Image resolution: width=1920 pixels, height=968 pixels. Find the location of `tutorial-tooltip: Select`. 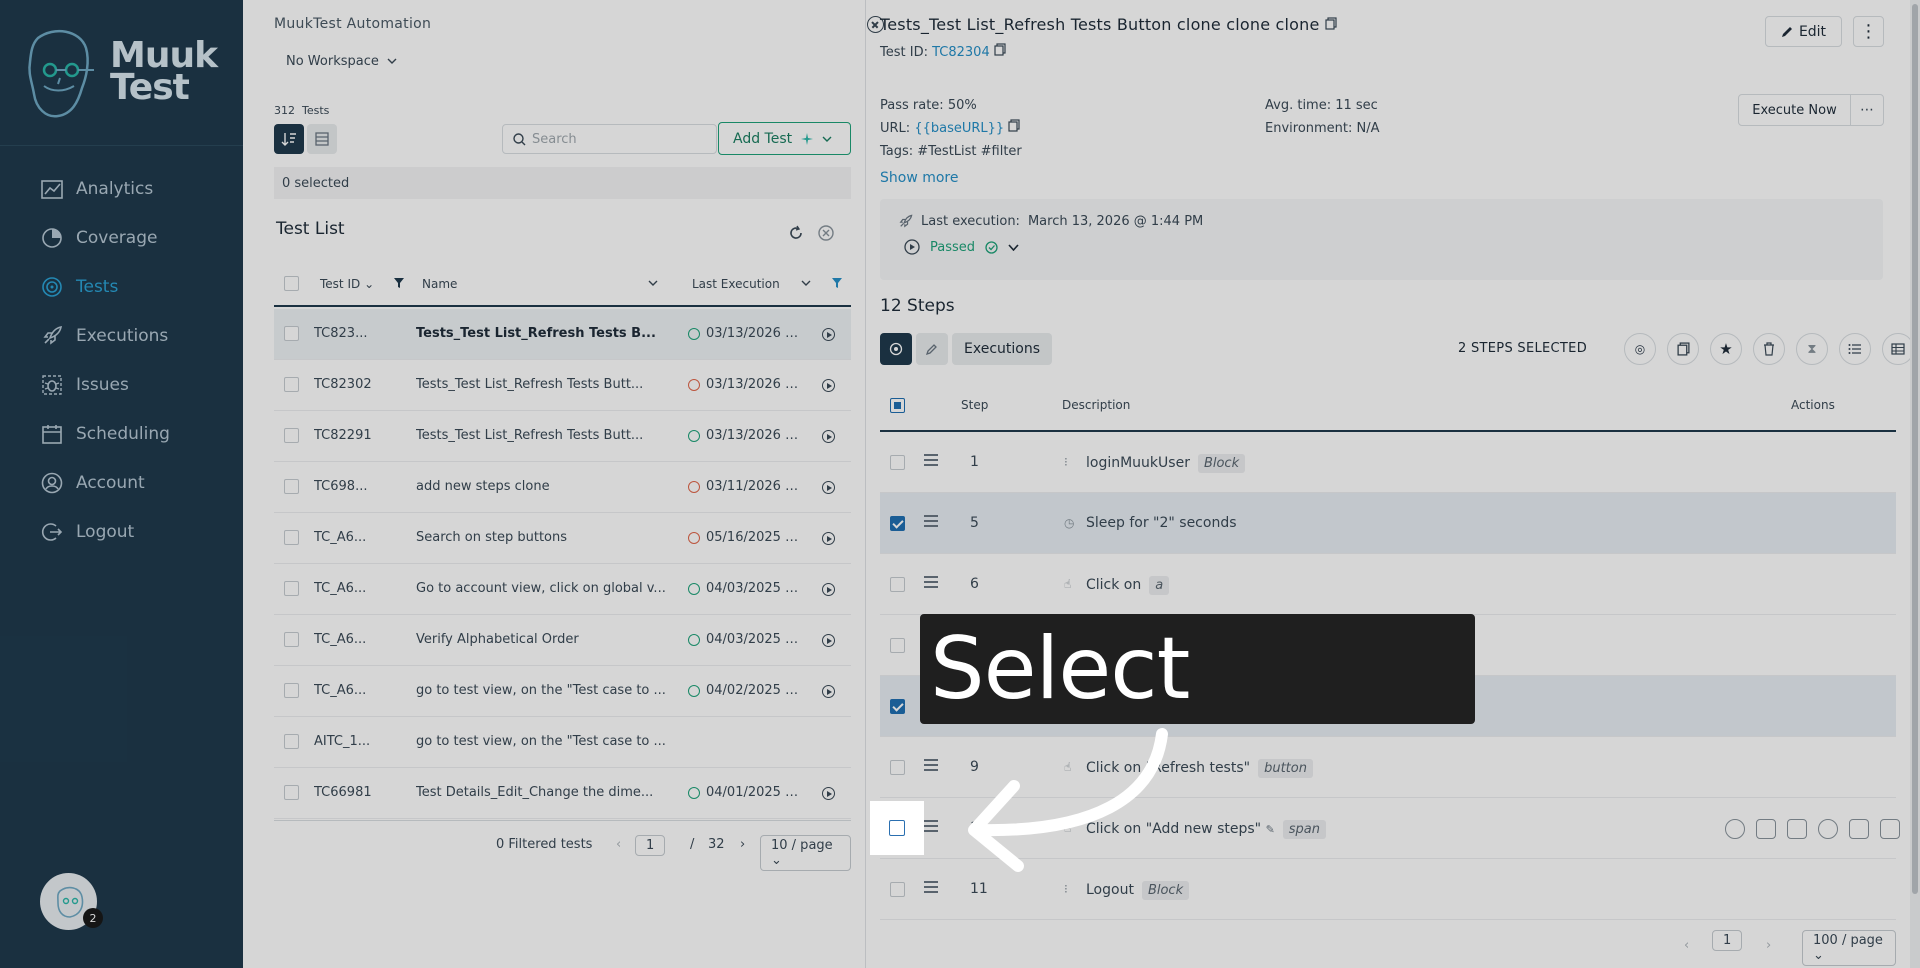

tutorial-tooltip: Select is located at coordinates (1197, 669).